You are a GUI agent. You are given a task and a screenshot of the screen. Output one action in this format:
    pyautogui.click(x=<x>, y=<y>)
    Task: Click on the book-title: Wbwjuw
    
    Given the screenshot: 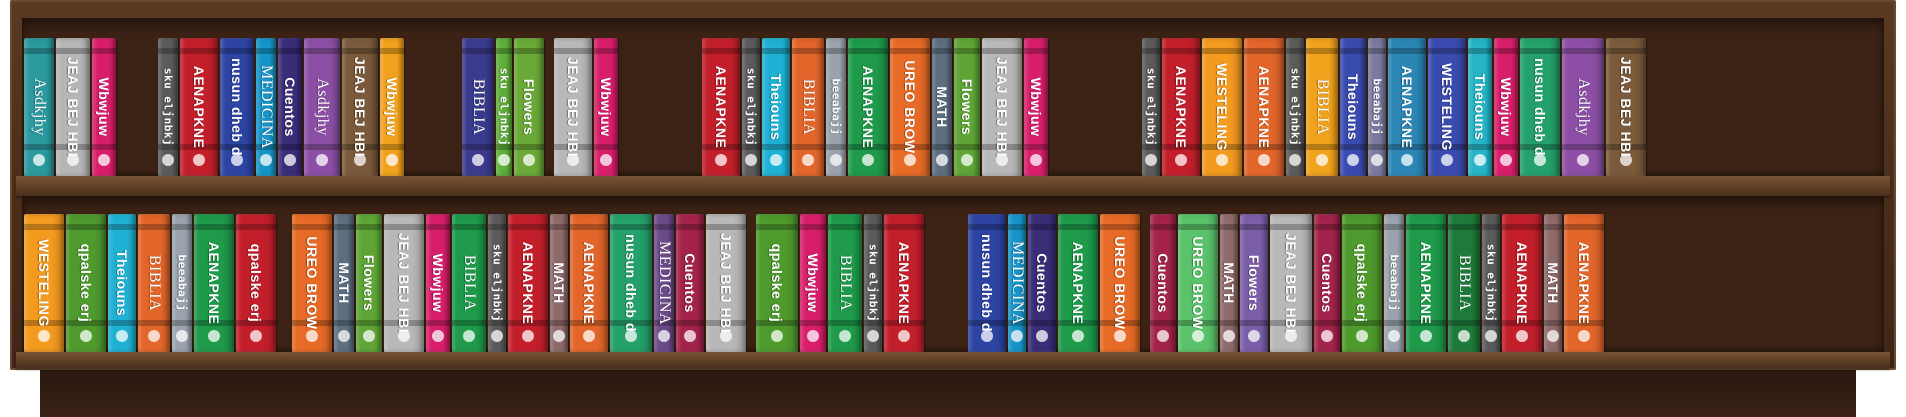 What is the action you would take?
    pyautogui.click(x=1506, y=107)
    